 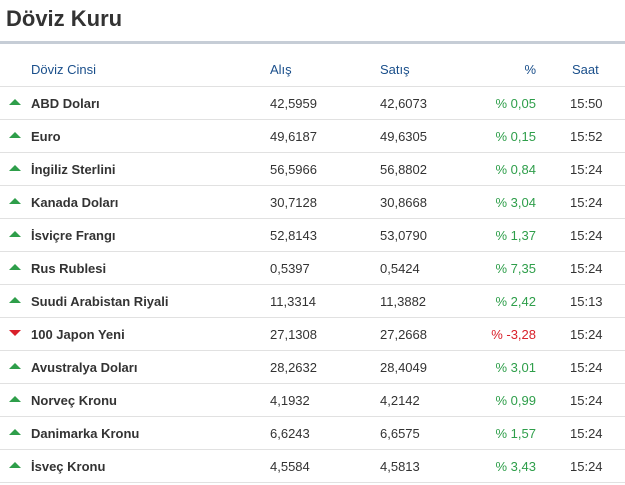 I want to click on buy-rate-cell: 56,5966, so click(x=325, y=169).